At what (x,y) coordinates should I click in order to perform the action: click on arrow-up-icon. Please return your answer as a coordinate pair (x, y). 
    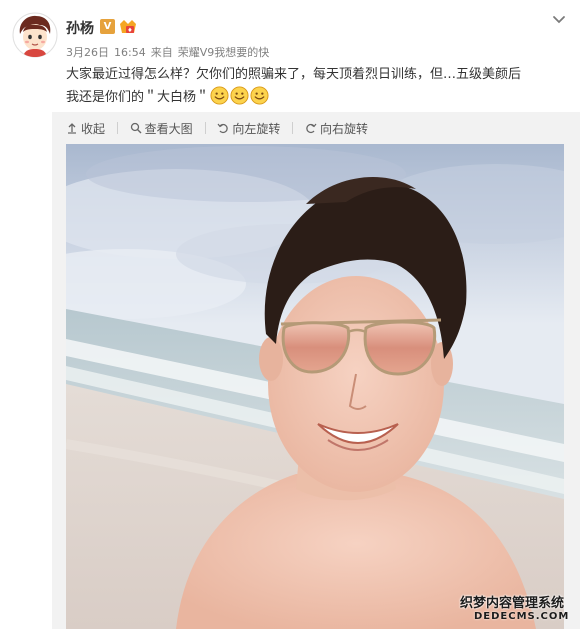
    Looking at the image, I should click on (72, 128).